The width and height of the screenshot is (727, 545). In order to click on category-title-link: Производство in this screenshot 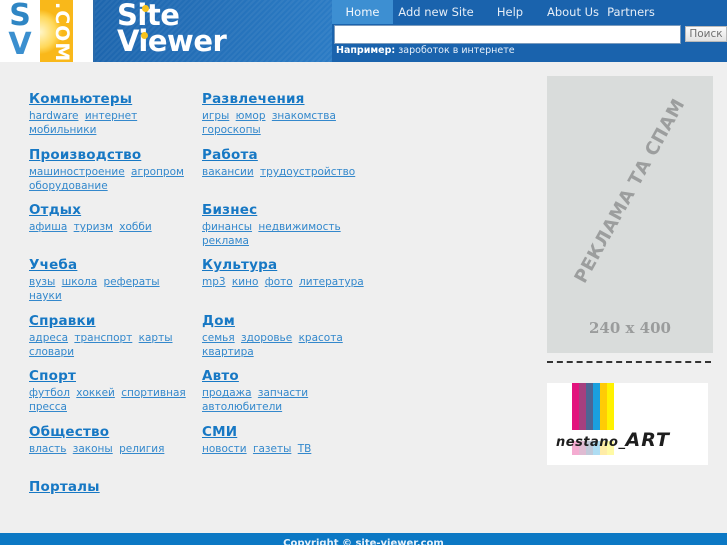, I will do `click(115, 155)`.